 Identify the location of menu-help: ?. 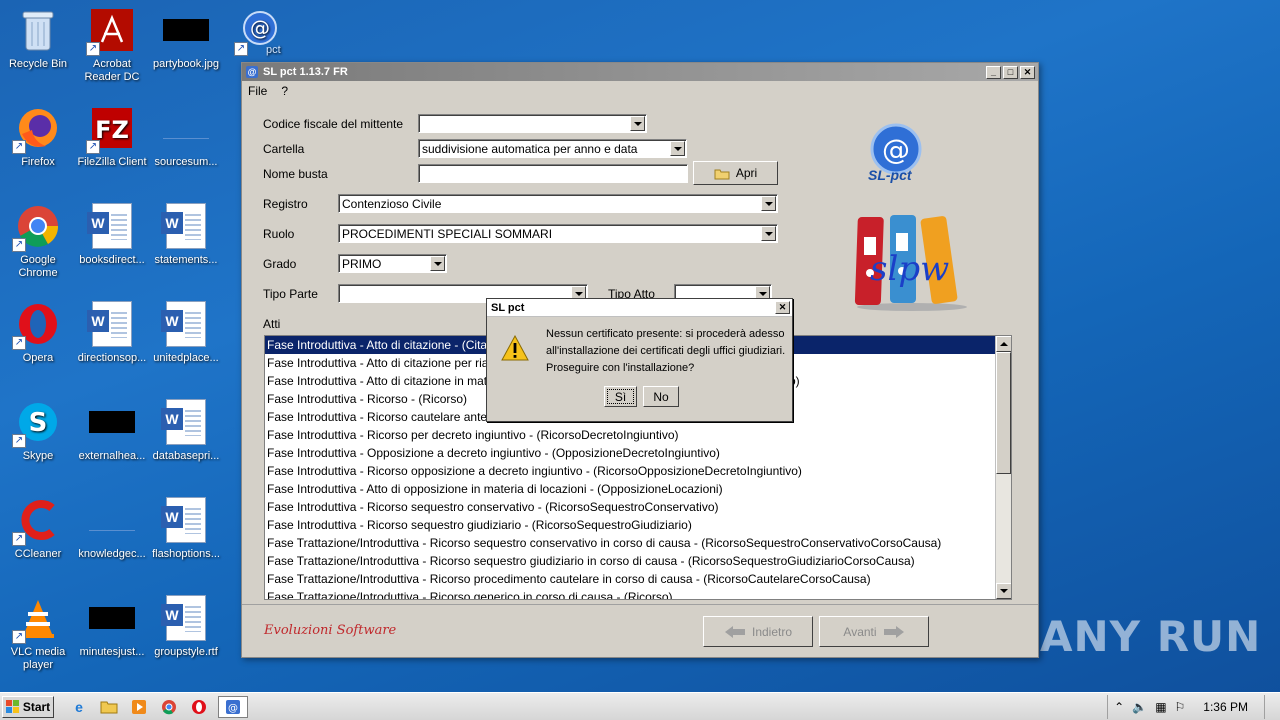
(284, 91).